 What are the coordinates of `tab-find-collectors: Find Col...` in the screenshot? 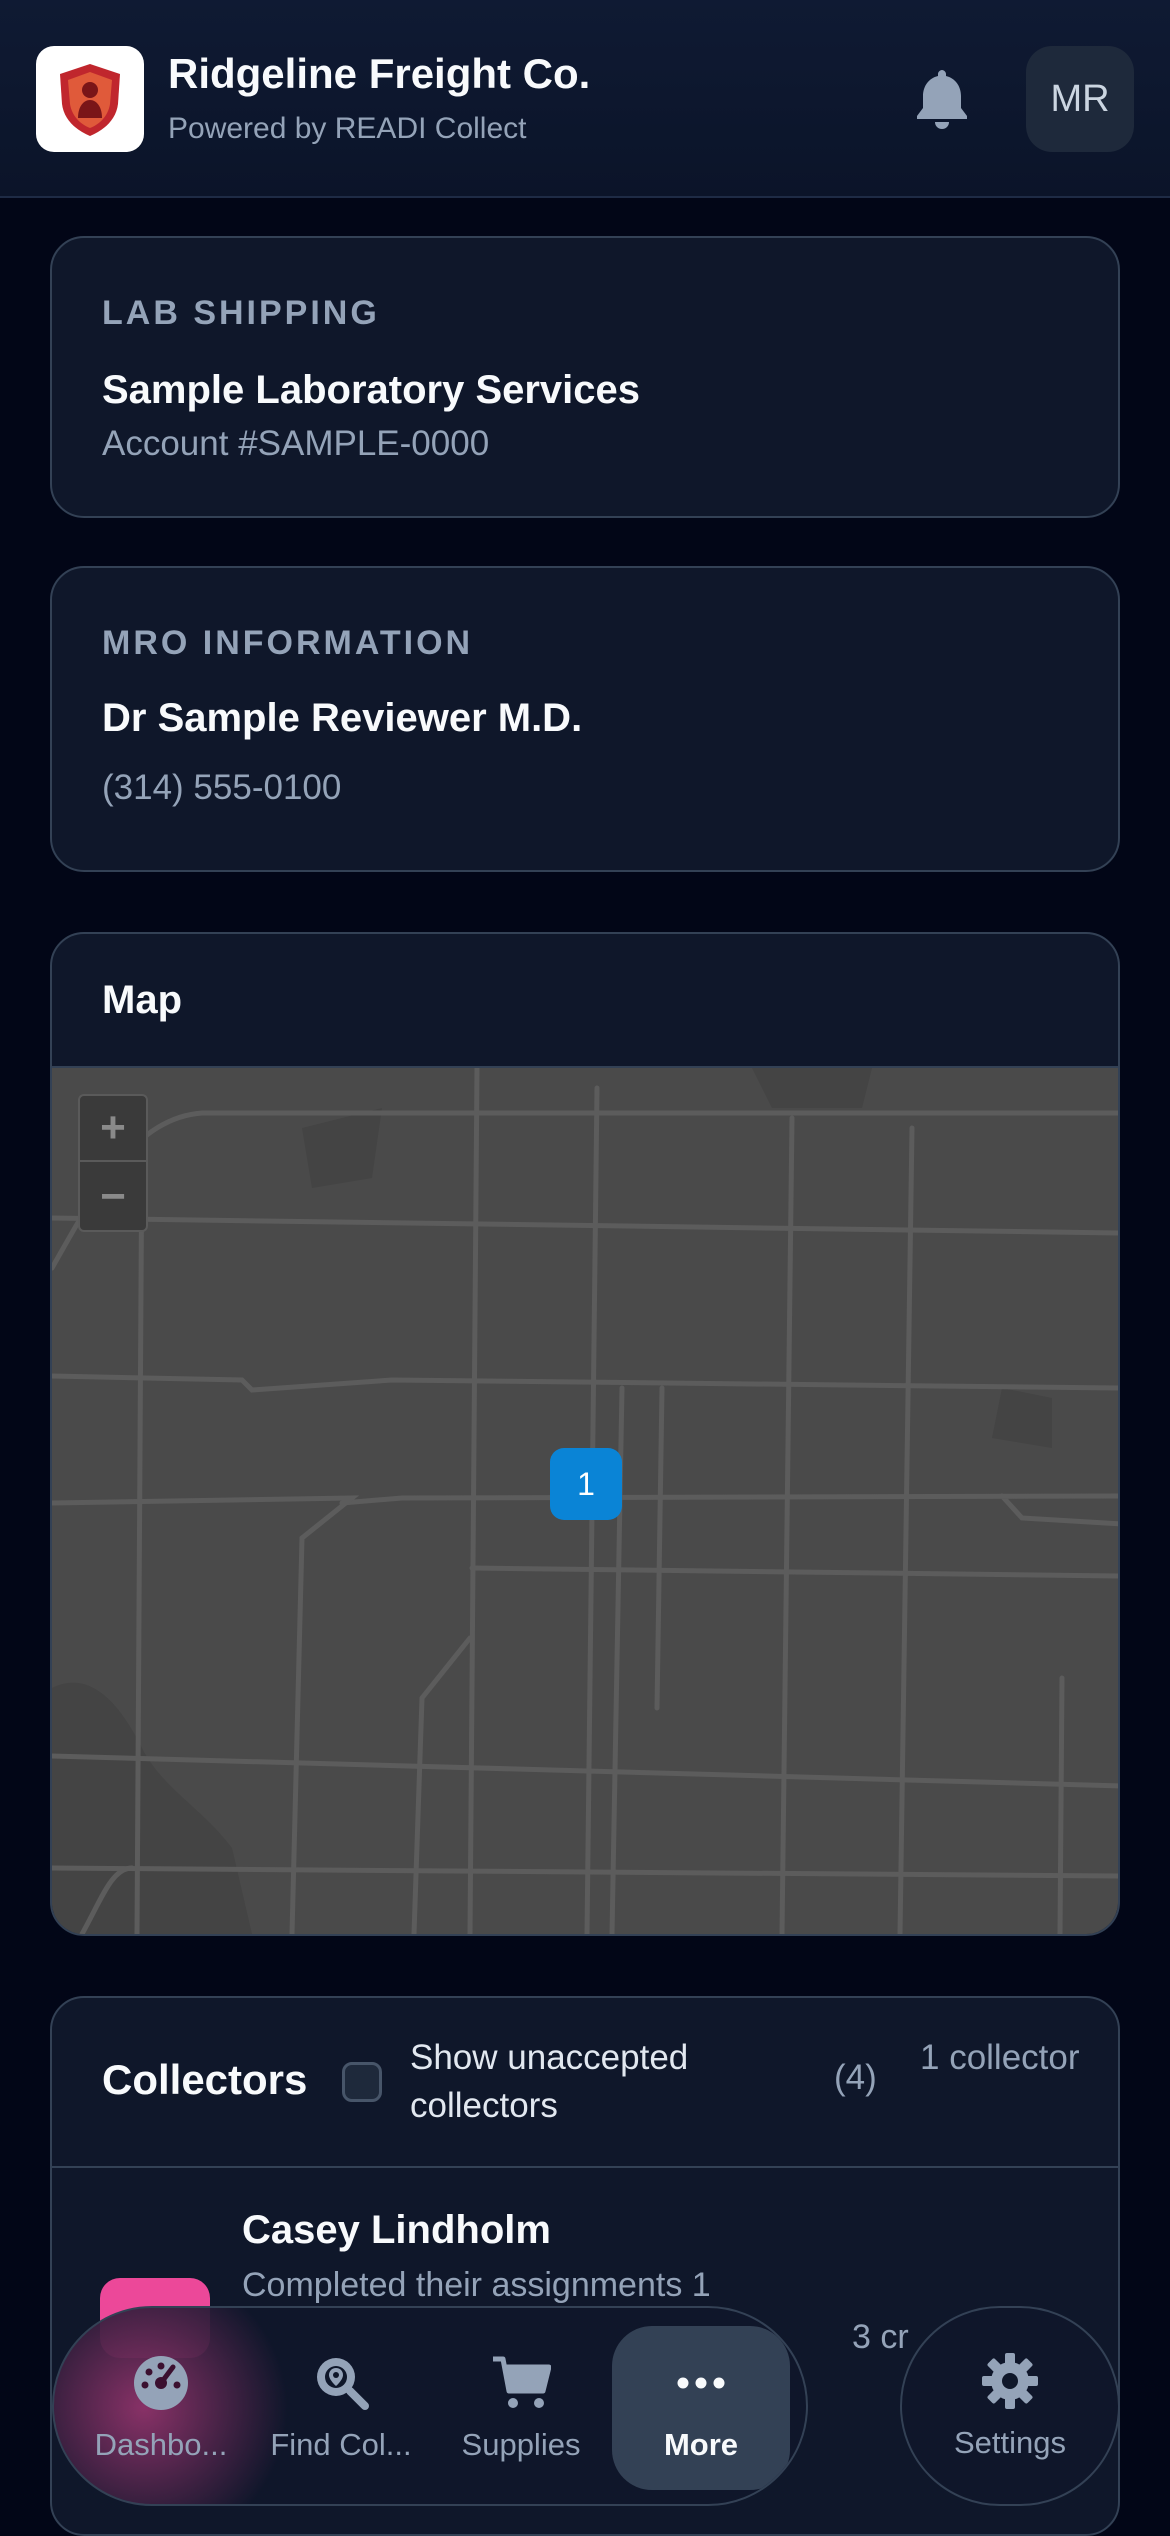 It's located at (341, 2408).